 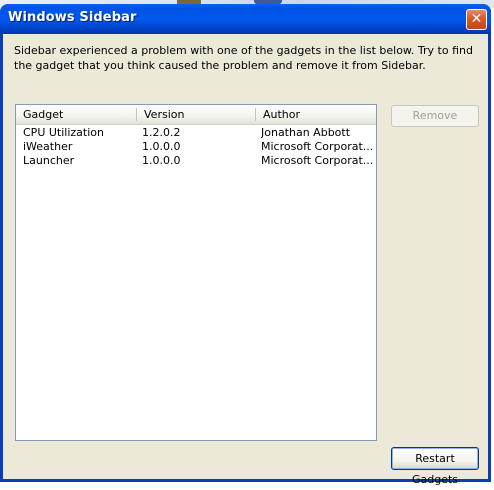 I want to click on gadget-name: CPU Utilization, so click(x=63, y=132).